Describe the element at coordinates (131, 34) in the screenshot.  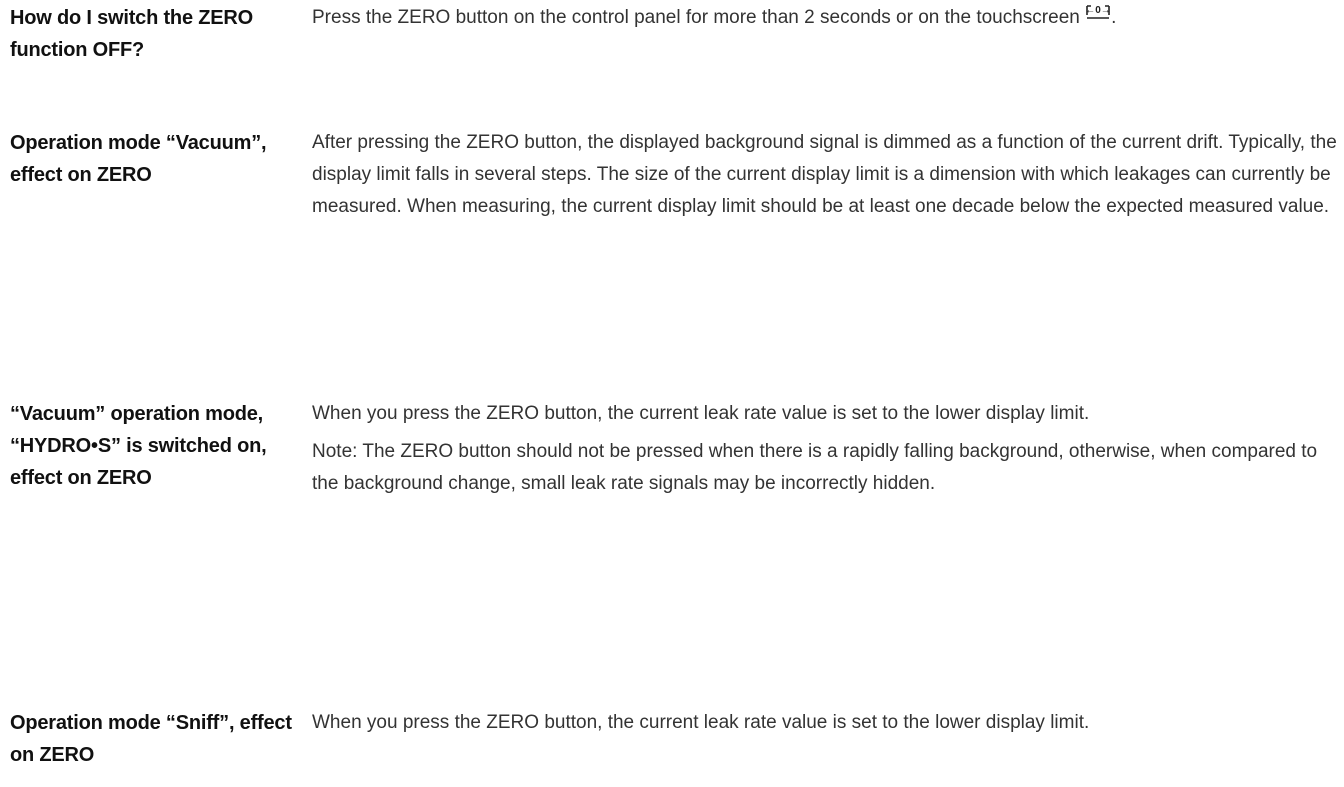
I see `faq-term: How do I switch the ZERO function OFF?` at that location.